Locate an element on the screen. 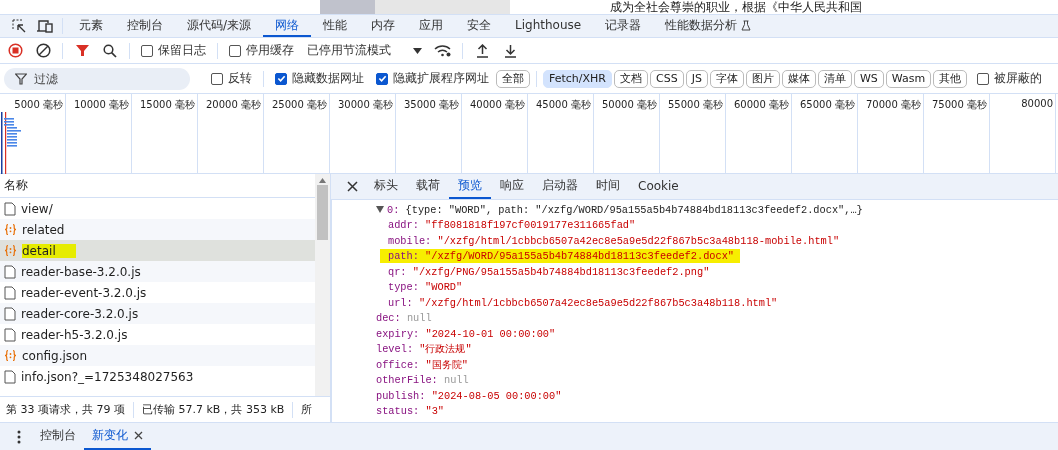  caret-icon is located at coordinates (417, 50).